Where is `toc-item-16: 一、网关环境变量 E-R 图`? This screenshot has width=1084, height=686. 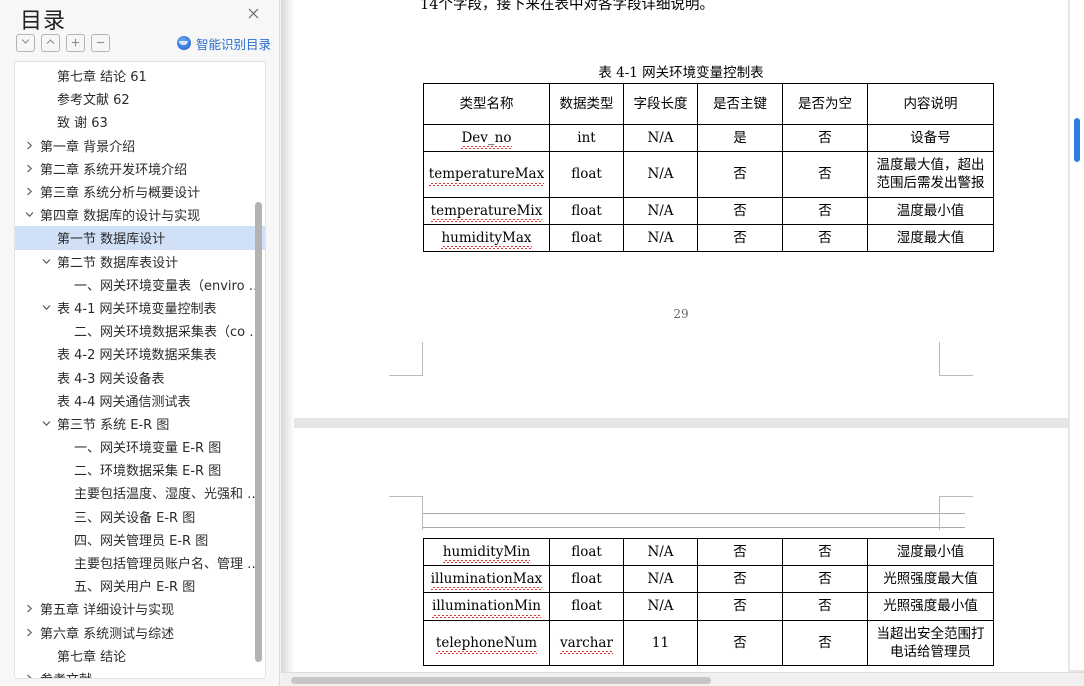 toc-item-16: 一、网关环境变量 E-R 图 is located at coordinates (140, 446).